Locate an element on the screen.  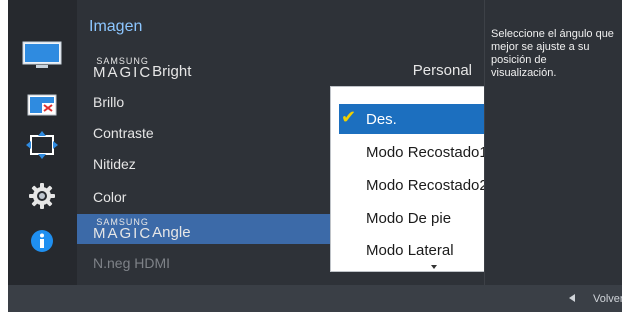
magic-bright-label: SAMSUNG MAGIC Bright is located at coordinates (142, 68).